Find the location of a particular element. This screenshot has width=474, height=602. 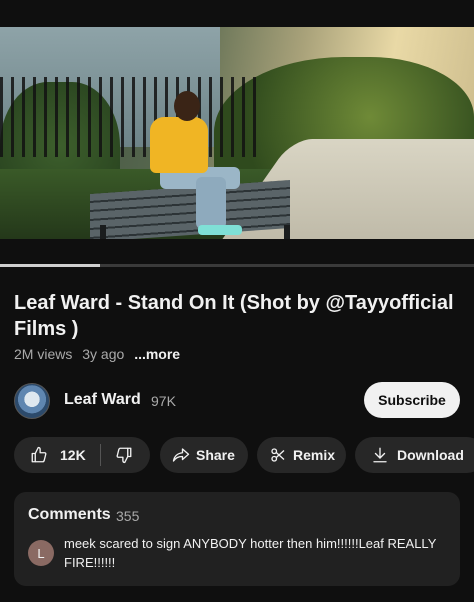

thumbs-up-icon is located at coordinates (39, 454).